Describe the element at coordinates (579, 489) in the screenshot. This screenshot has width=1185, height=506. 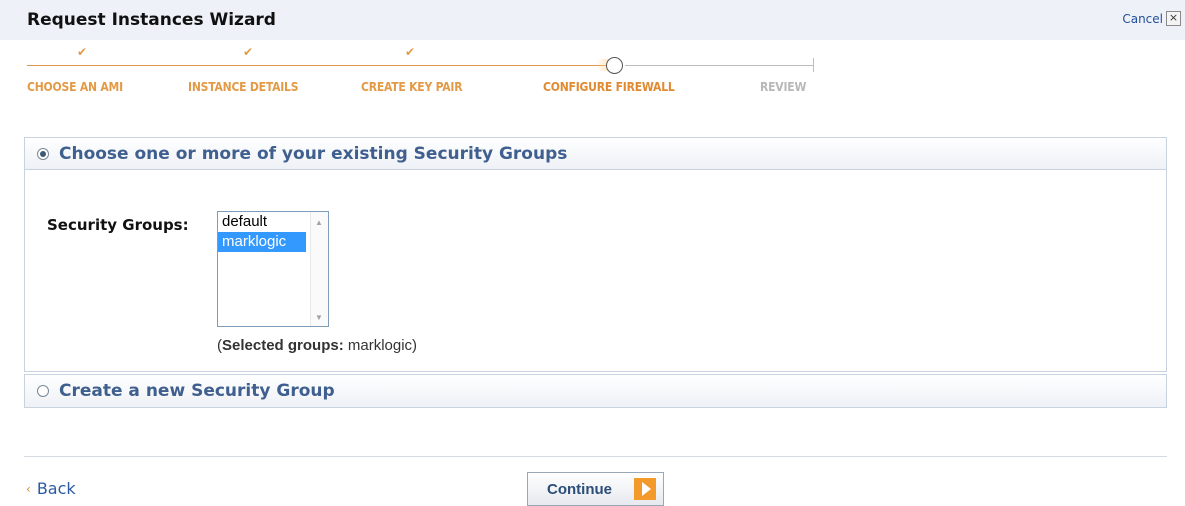
I see `continue-label: Continue` at that location.